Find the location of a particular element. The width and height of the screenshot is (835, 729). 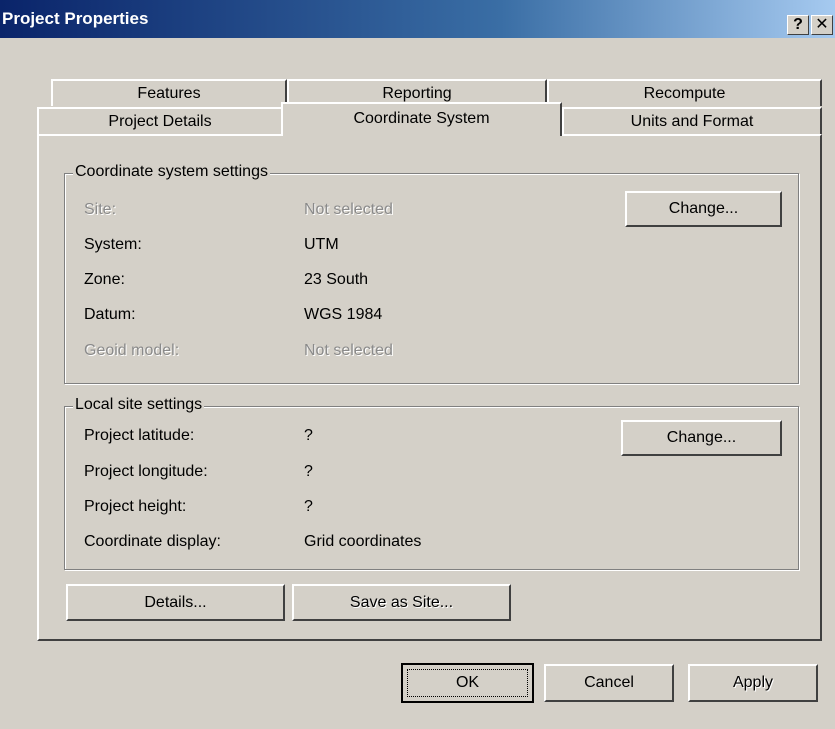

datum-label: Datum: is located at coordinates (110, 314).